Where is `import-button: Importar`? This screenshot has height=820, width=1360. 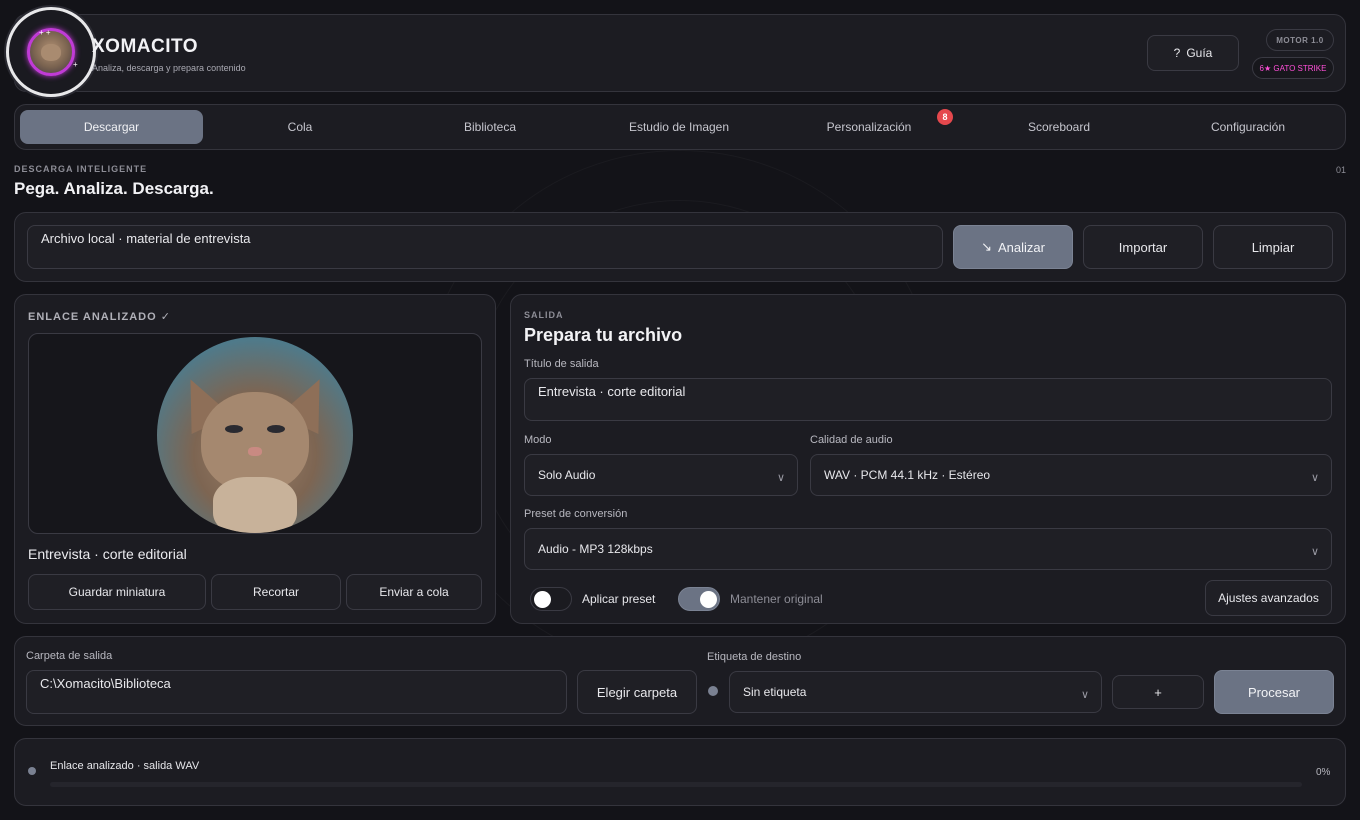
import-button: Importar is located at coordinates (1143, 247).